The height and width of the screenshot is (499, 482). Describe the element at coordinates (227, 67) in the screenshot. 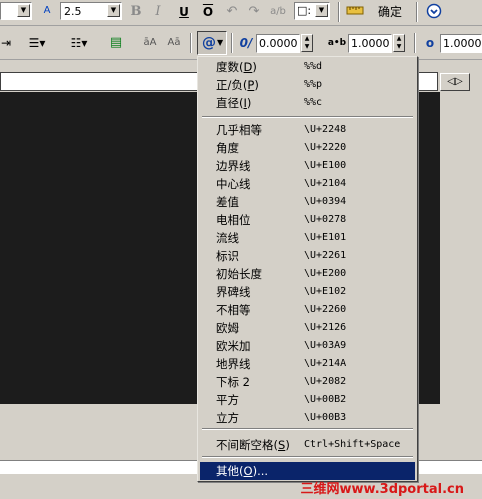

I see `menu-item-label: 度数` at that location.